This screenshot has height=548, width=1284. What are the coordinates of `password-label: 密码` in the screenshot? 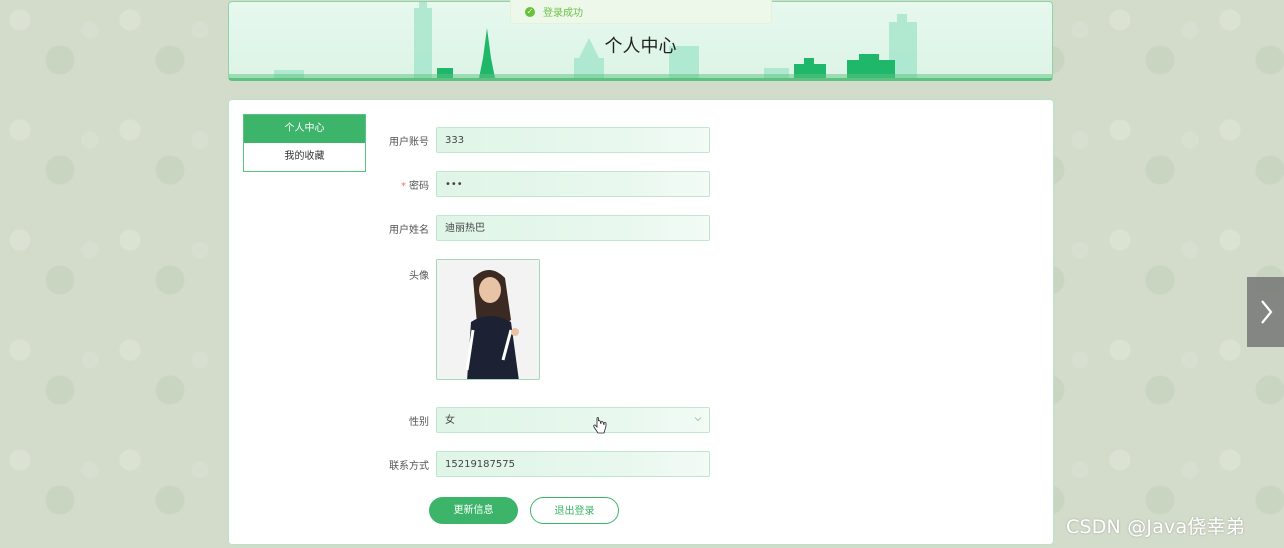 It's located at (419, 186).